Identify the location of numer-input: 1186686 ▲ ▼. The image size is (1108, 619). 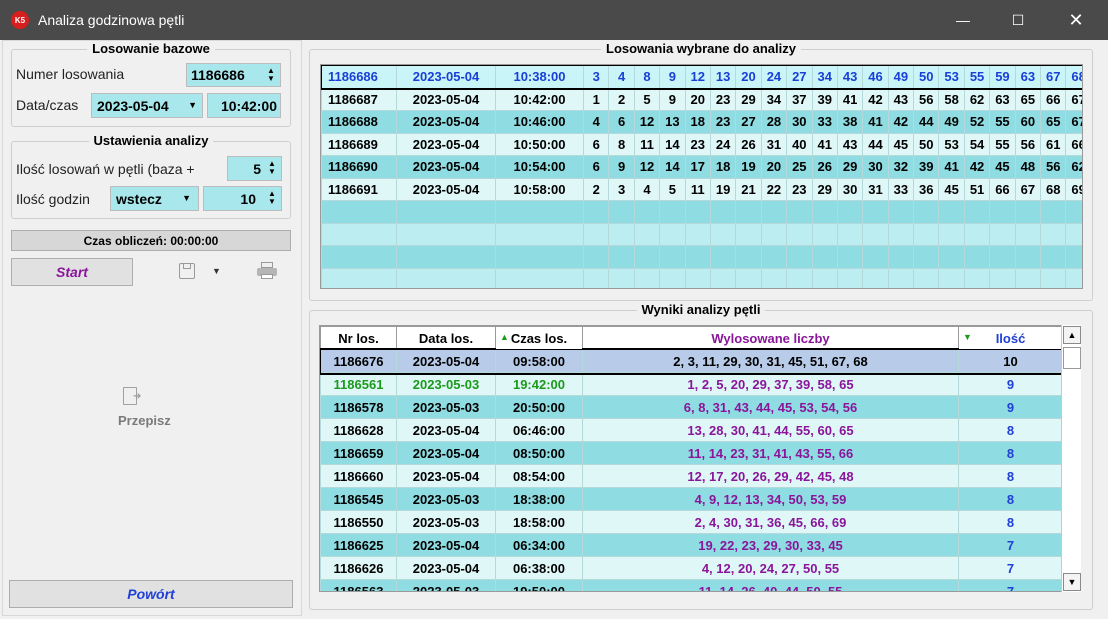
(233, 75).